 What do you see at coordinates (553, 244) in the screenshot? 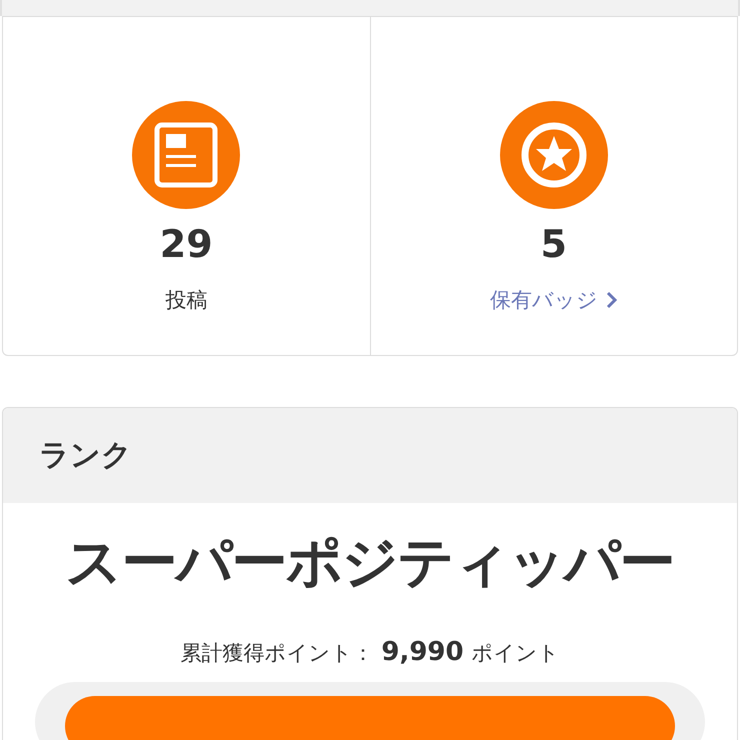
I see `stat-value: 5` at bounding box center [553, 244].